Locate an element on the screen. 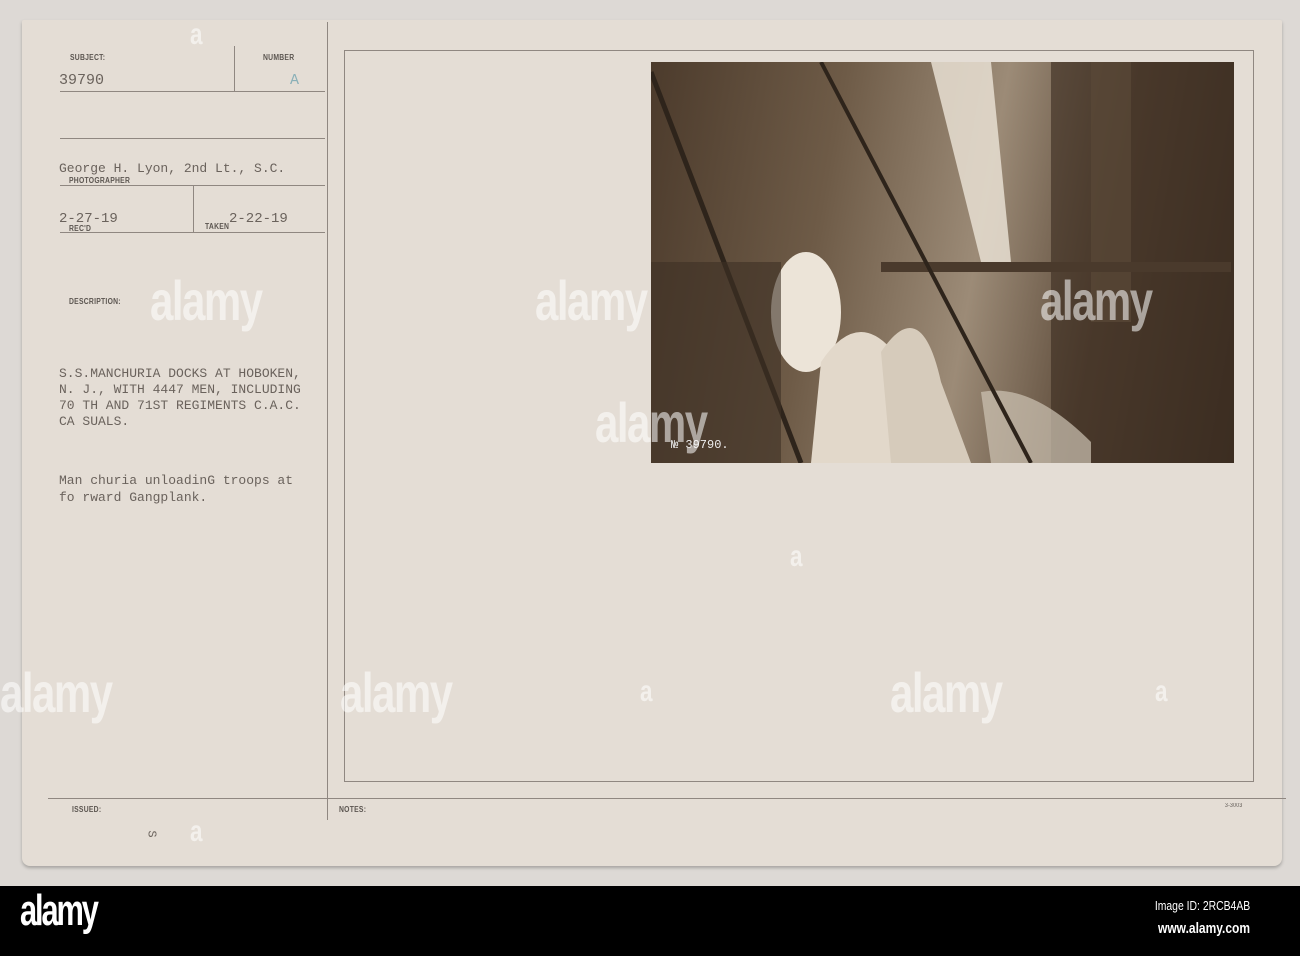  column-divider is located at coordinates (327, 421).